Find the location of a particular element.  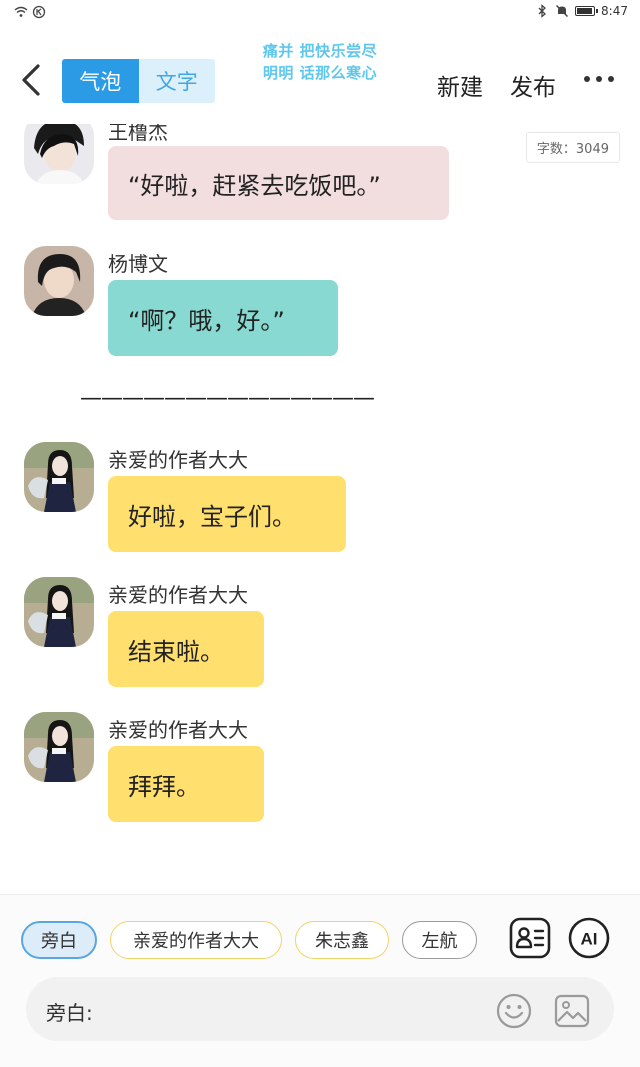

image-icon is located at coordinates (572, 1011).